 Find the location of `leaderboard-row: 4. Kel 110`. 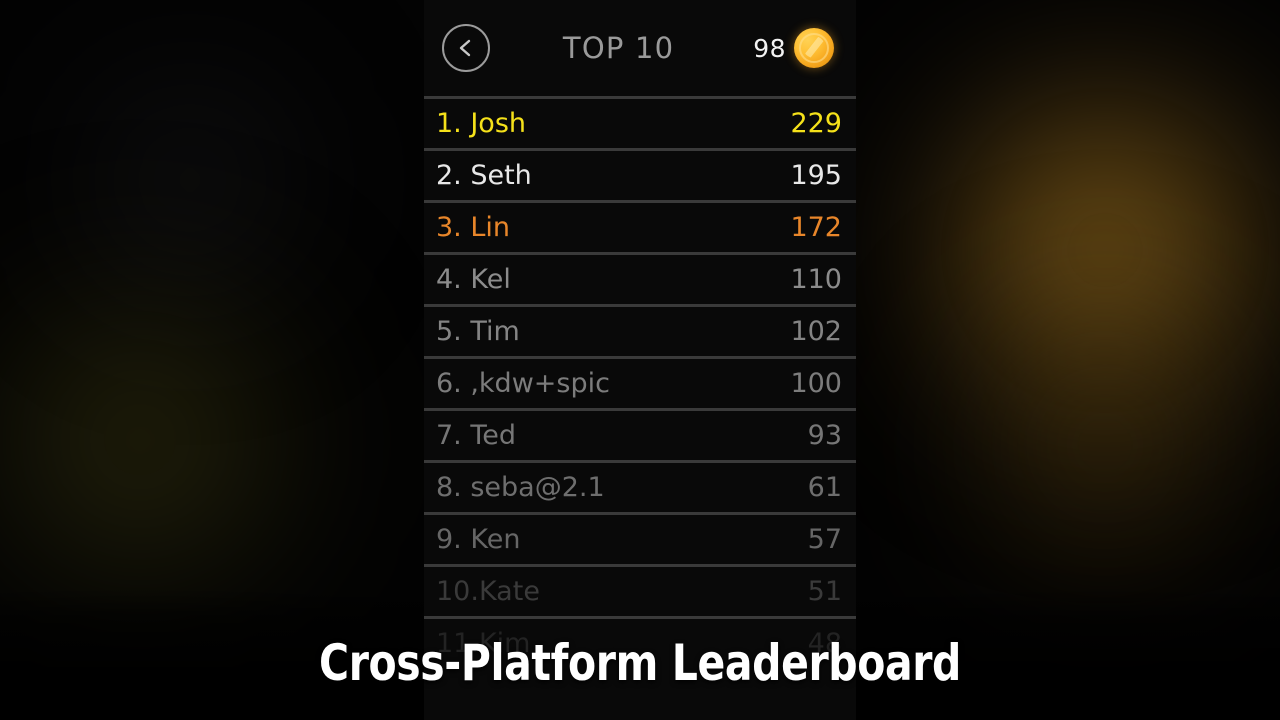

leaderboard-row: 4. Kel 110 is located at coordinates (640, 278).